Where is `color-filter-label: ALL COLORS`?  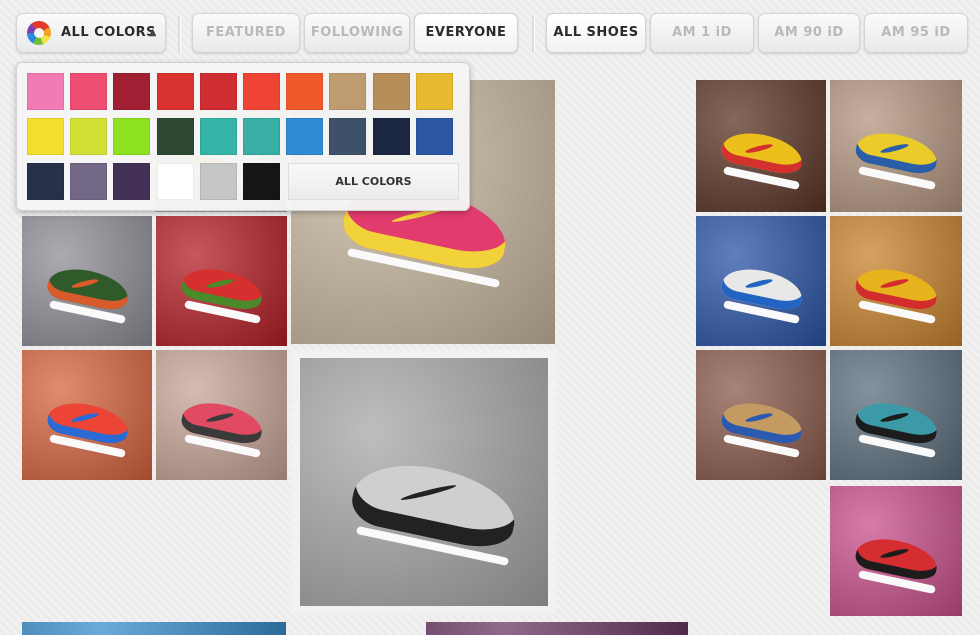
color-filter-label: ALL COLORS is located at coordinates (108, 32).